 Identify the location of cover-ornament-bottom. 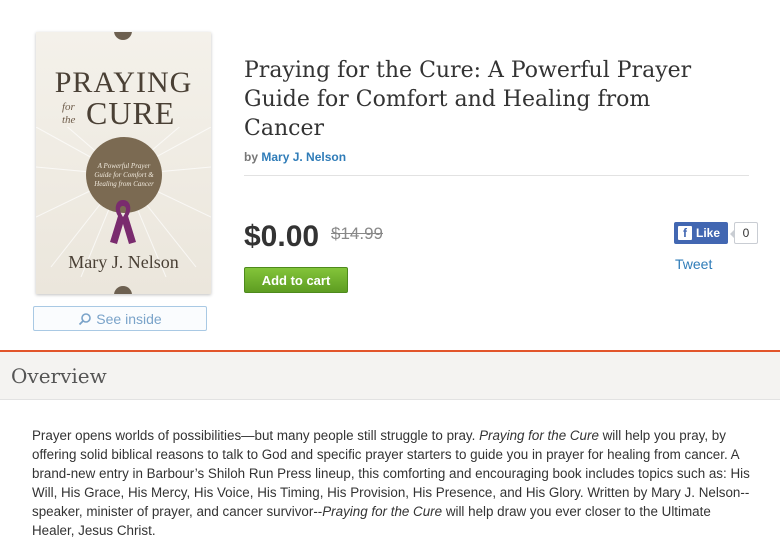
(123, 290).